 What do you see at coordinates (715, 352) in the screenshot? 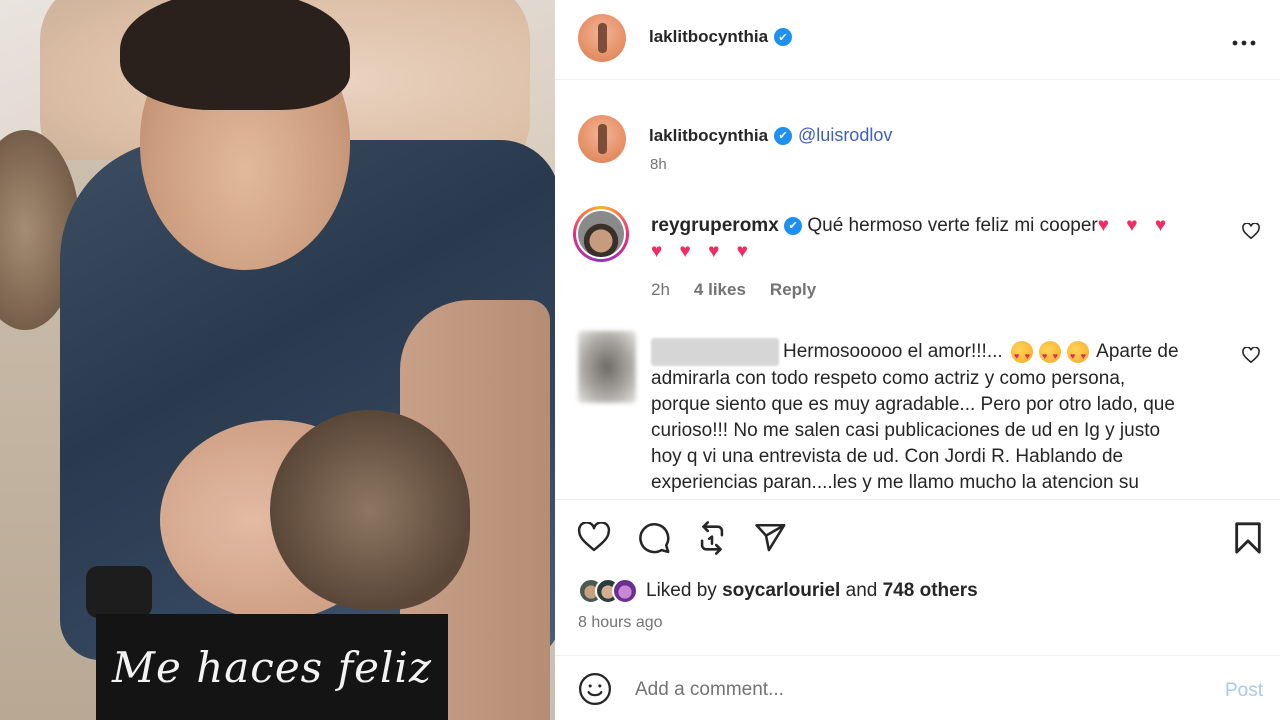
I see `commenter-username-blurred` at bounding box center [715, 352].